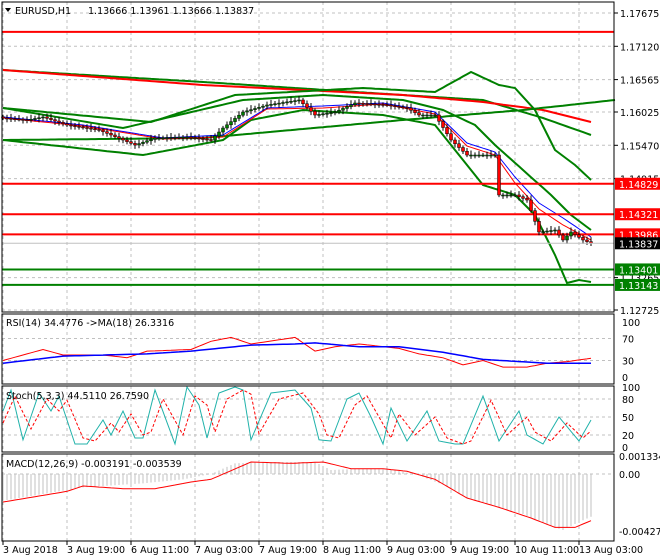  I want to click on macd-panel, so click(297, 496).